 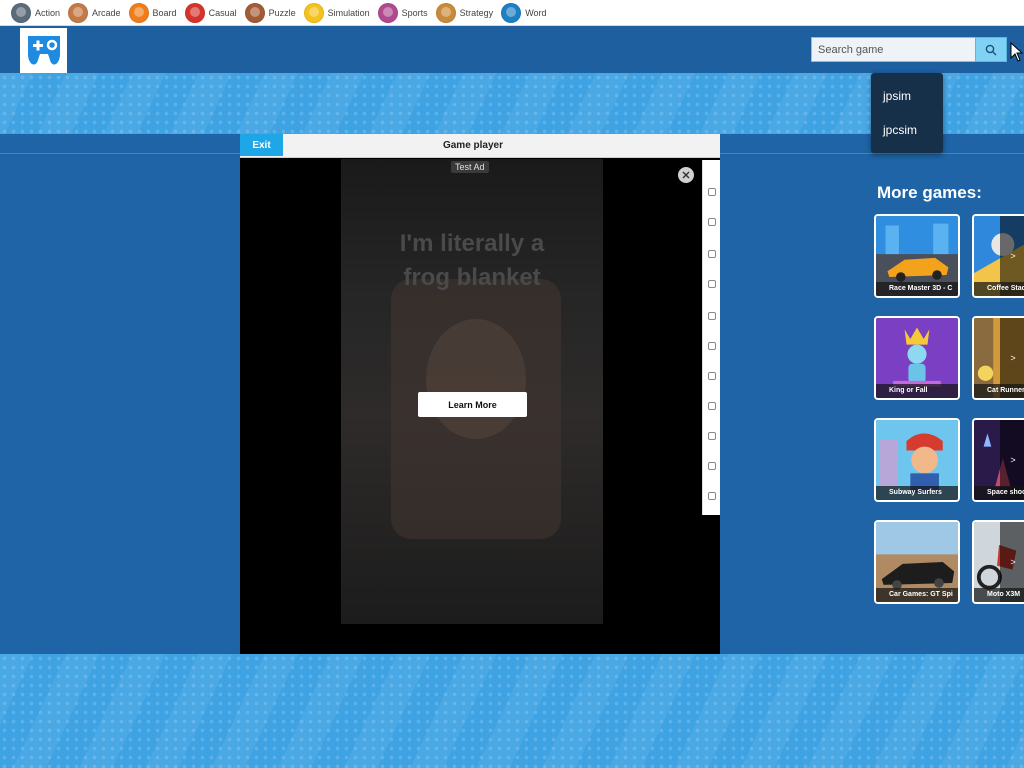 What do you see at coordinates (999, 391) in the screenshot?
I see `game-tile-caption: Cat Runner` at bounding box center [999, 391].